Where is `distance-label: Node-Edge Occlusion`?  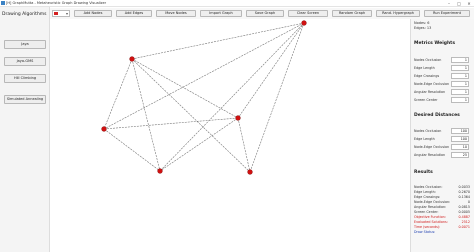
distance-label: Node-Edge Occlusion is located at coordinates (432, 147).